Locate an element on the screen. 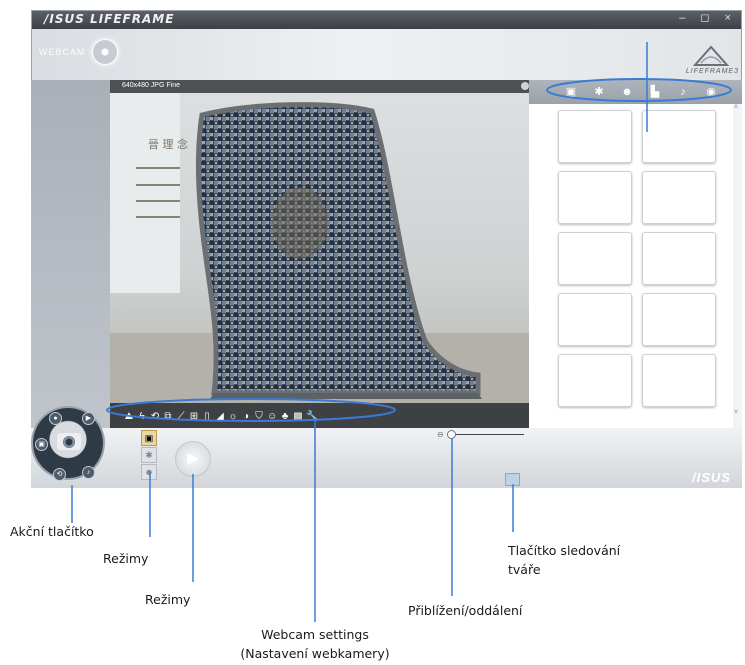  scroll-up-icon: ˄ is located at coordinates (736, 107).